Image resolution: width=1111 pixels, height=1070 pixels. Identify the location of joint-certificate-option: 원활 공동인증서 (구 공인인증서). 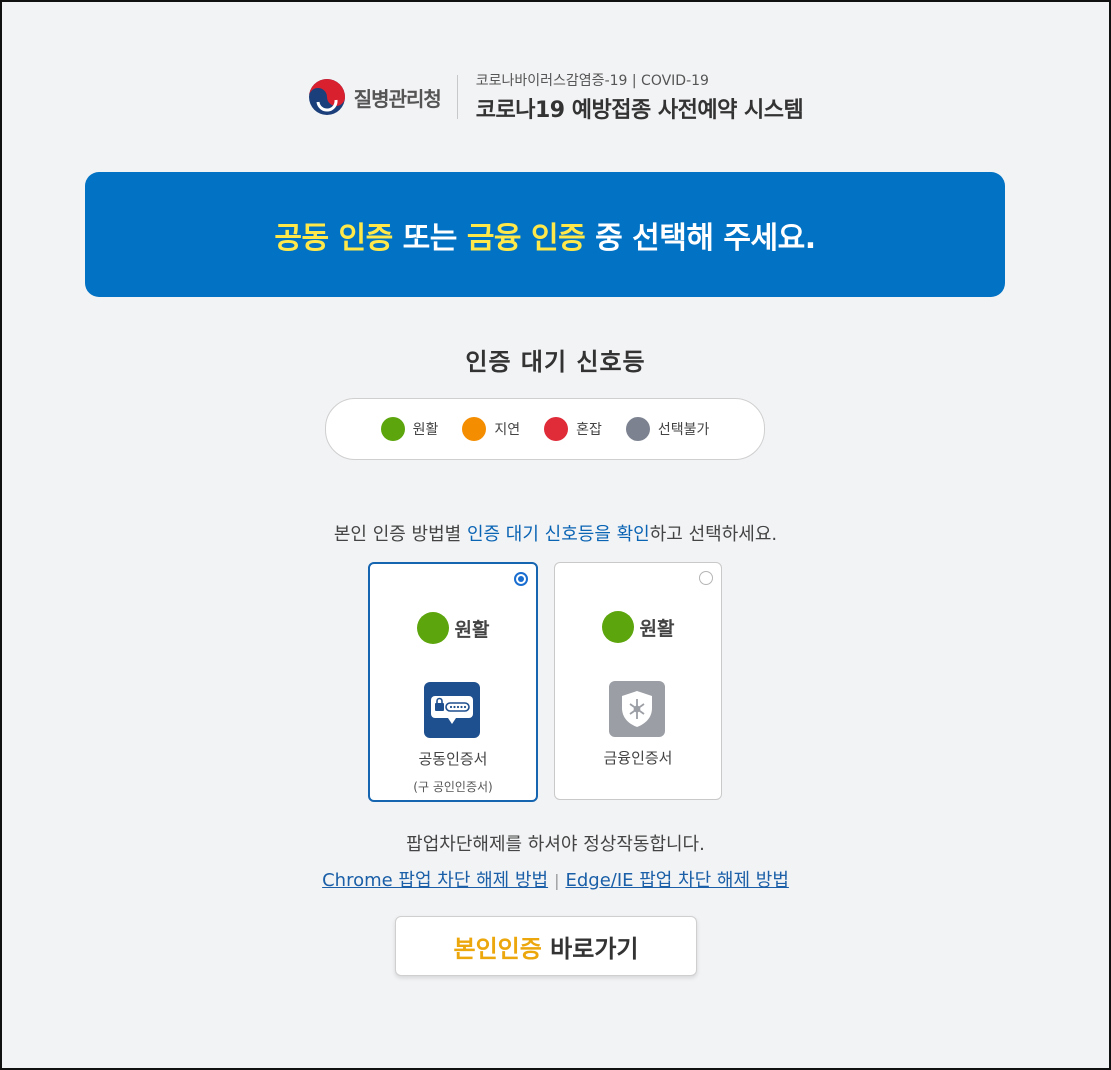
(453, 682).